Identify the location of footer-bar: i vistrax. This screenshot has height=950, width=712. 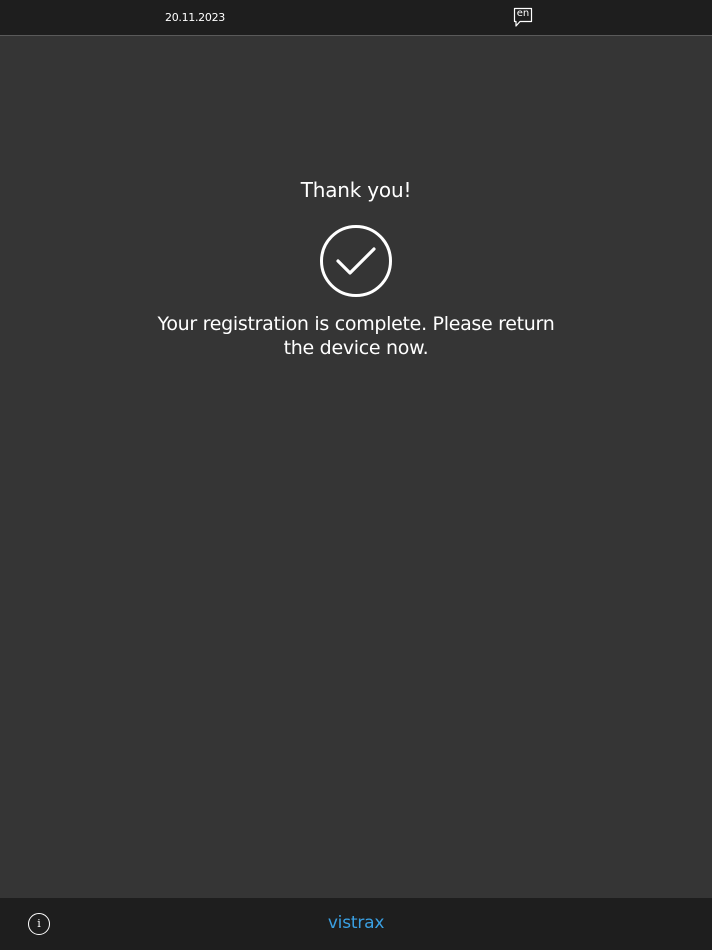
(356, 924).